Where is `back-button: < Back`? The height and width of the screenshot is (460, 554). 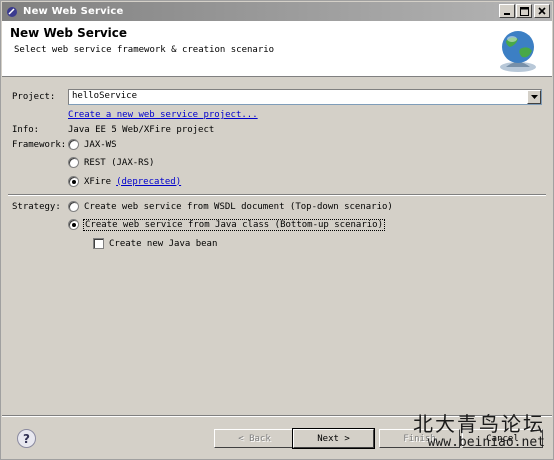
back-button: < Back is located at coordinates (254, 438).